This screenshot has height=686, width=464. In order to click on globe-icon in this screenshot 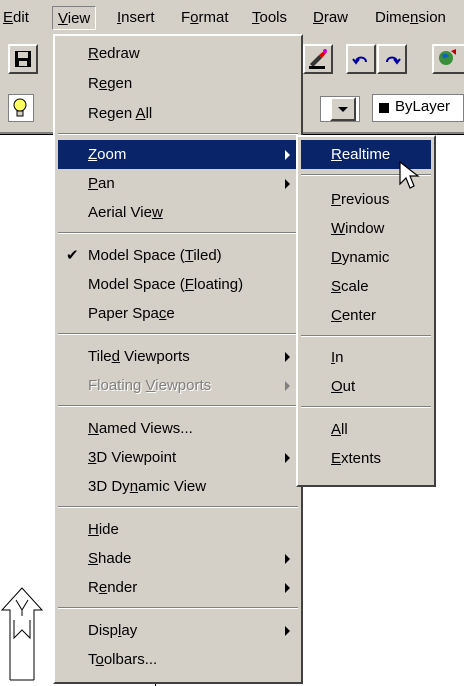, I will do `click(447, 57)`.